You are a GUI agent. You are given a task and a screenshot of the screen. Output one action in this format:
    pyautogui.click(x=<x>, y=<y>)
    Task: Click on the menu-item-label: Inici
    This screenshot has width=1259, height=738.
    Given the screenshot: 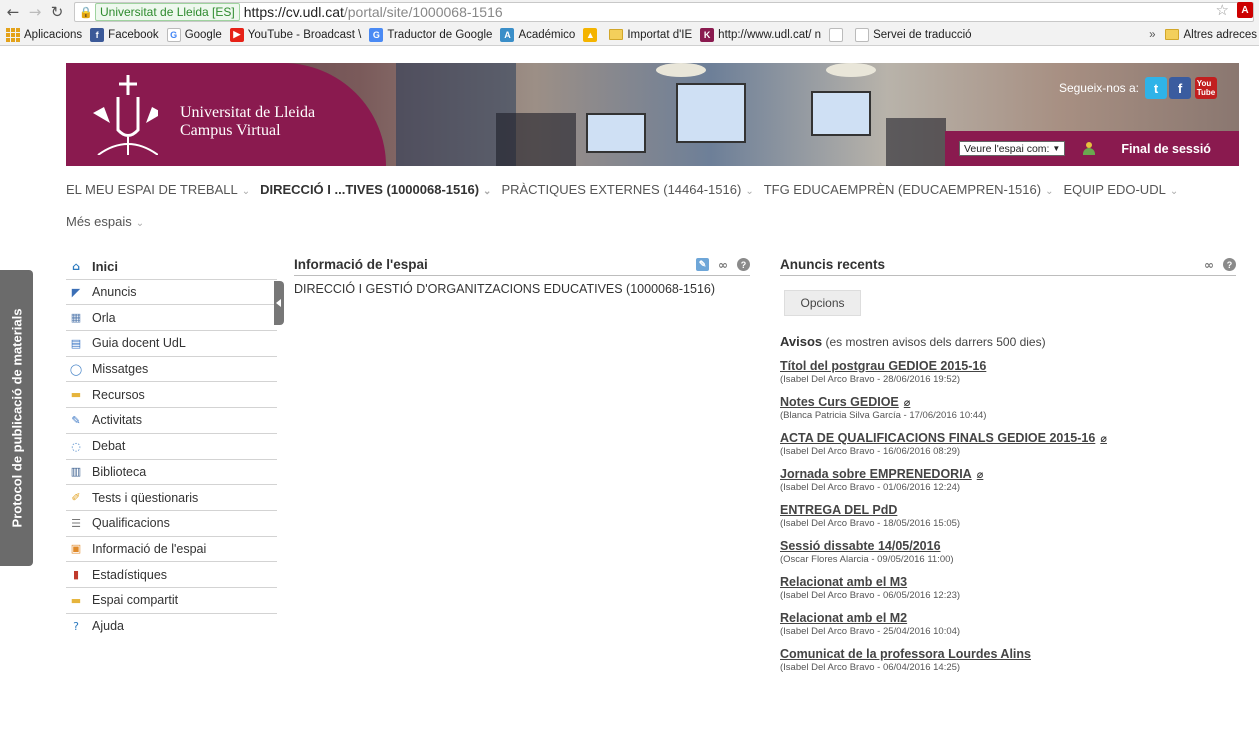 What is the action you would take?
    pyautogui.click(x=105, y=266)
    